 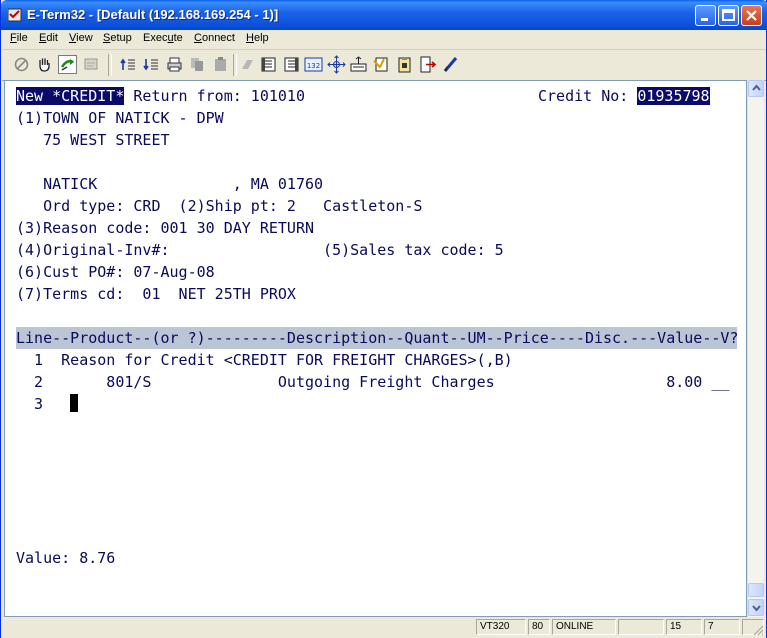 I want to click on vt-132-button: 132, so click(x=313, y=64).